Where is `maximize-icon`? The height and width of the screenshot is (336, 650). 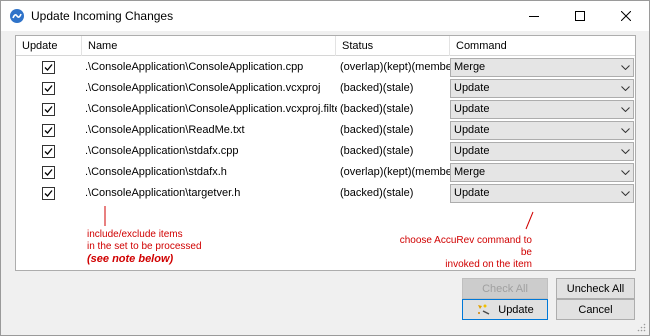
maximize-icon is located at coordinates (580, 16).